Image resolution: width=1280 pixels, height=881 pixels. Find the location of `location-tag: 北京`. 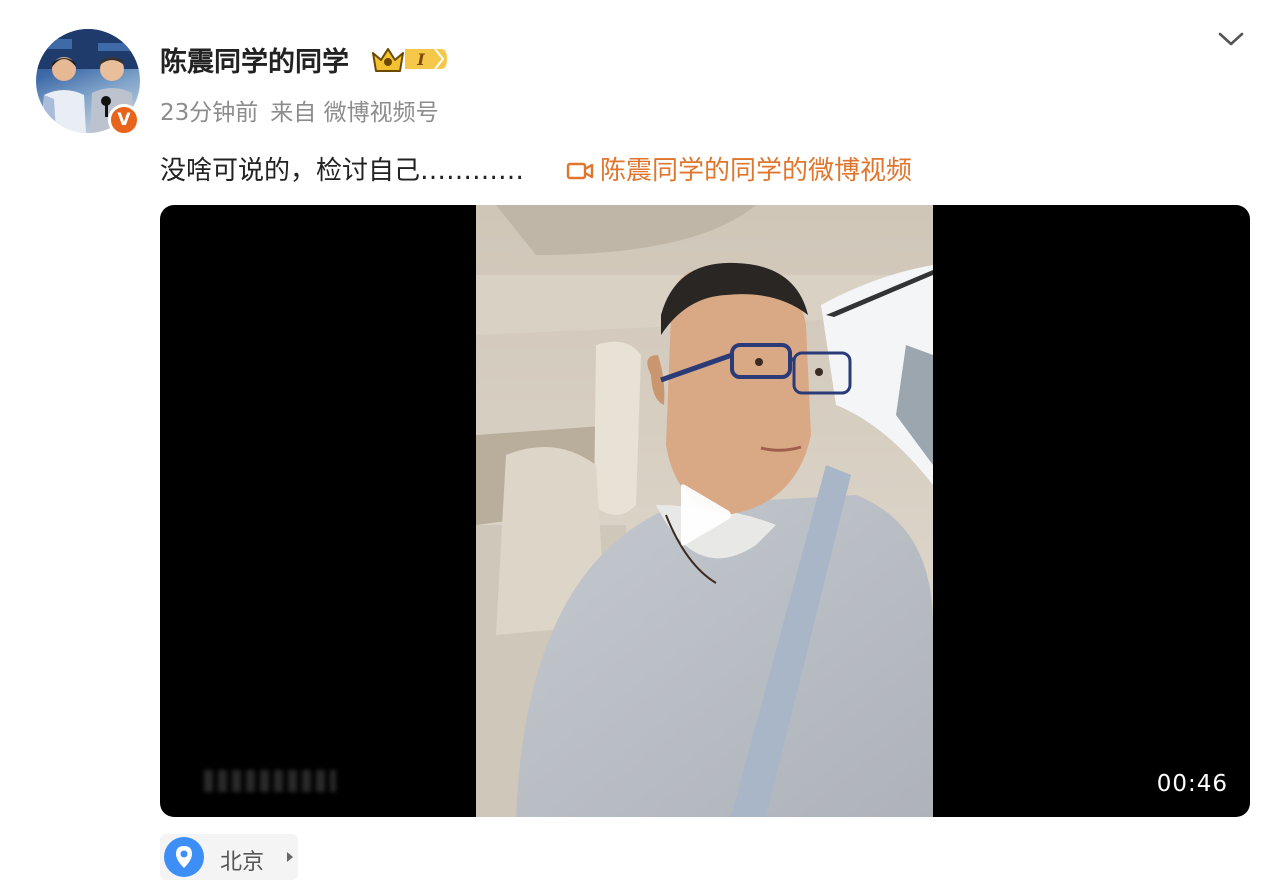

location-tag: 北京 is located at coordinates (229, 857).